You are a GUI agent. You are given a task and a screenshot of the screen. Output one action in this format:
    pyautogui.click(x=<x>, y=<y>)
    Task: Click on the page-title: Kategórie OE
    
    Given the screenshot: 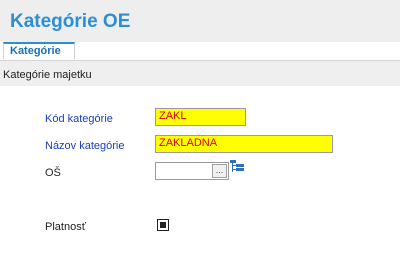 What is the action you would take?
    pyautogui.click(x=70, y=21)
    